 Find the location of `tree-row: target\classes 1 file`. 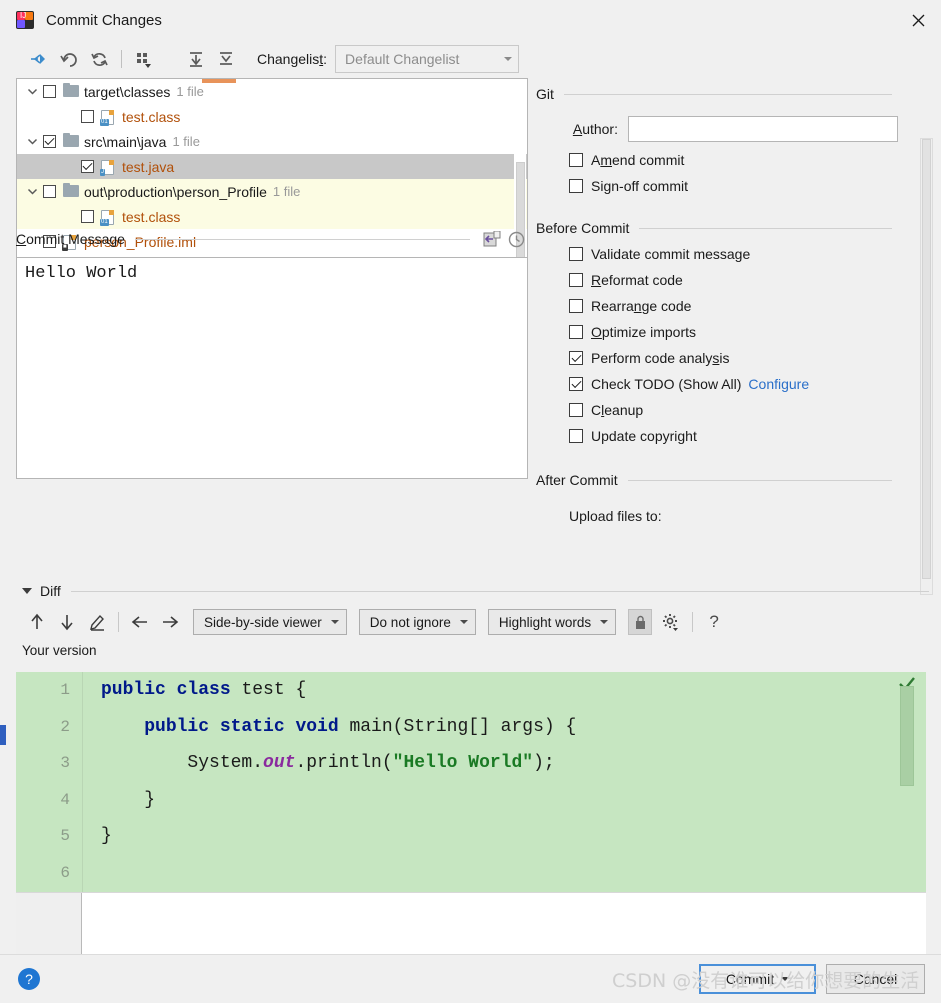

tree-row: target\classes 1 file is located at coordinates (272, 91).